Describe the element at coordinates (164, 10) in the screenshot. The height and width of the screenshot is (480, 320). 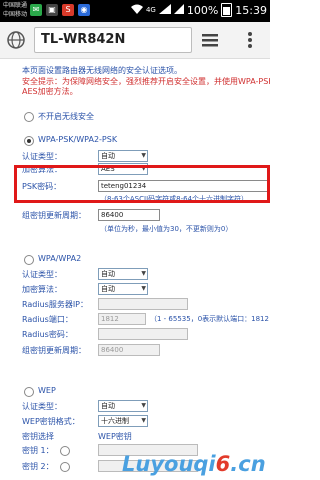
I see `signal-icon` at that location.